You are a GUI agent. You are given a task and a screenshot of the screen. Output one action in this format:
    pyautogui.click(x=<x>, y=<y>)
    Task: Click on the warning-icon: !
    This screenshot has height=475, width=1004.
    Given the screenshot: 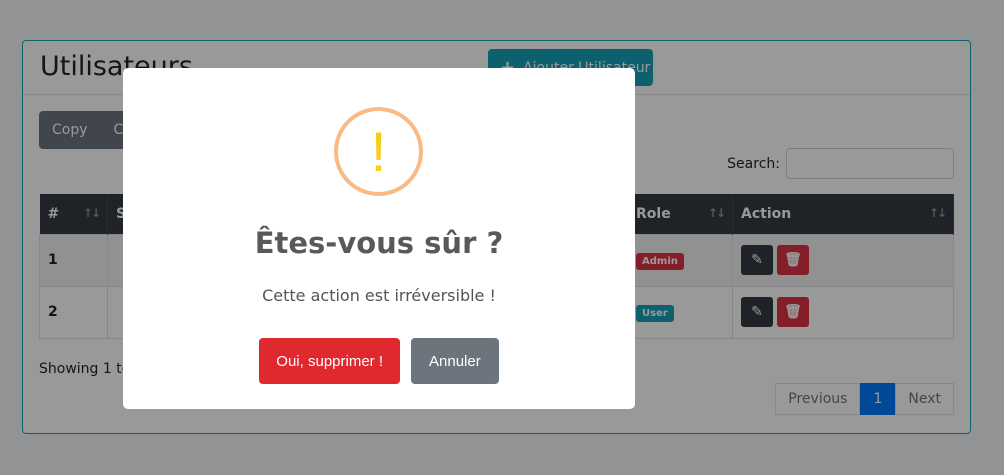 What is the action you would take?
    pyautogui.click(x=378, y=151)
    